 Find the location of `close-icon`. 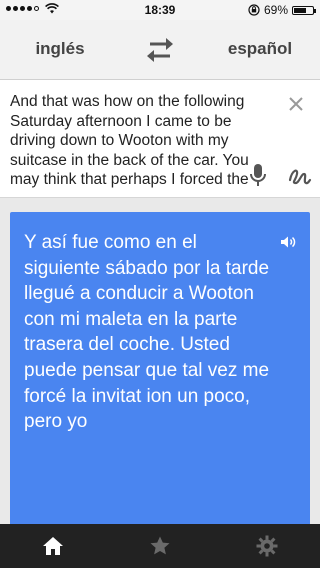

close-icon is located at coordinates (296, 104).